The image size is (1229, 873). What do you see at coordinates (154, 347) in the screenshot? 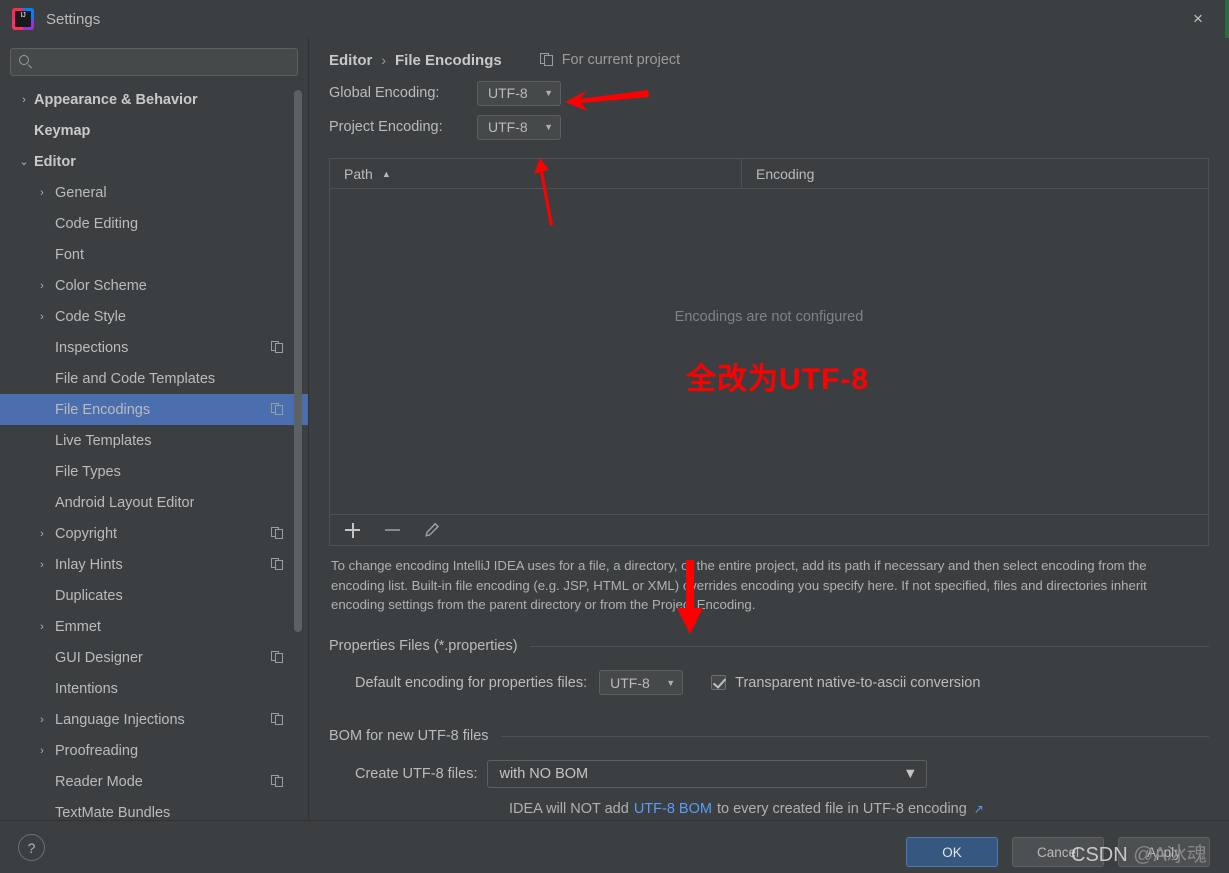
I see `sidebar-item-inspections: Inspections` at bounding box center [154, 347].